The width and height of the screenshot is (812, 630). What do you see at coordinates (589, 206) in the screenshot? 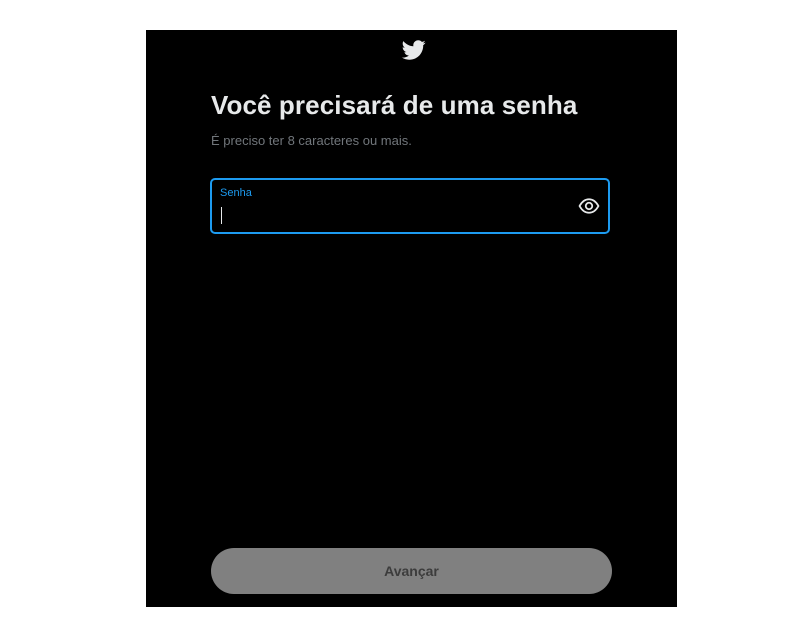
I see `eye-icon` at bounding box center [589, 206].